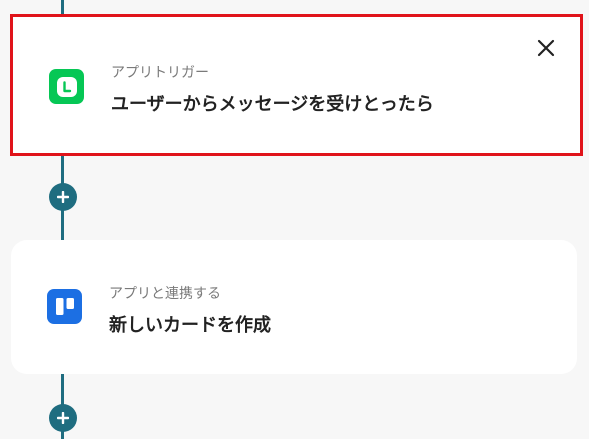 The image size is (589, 439). I want to click on trigger-title: ユーザーからメッセージを受けとったら, so click(272, 104).